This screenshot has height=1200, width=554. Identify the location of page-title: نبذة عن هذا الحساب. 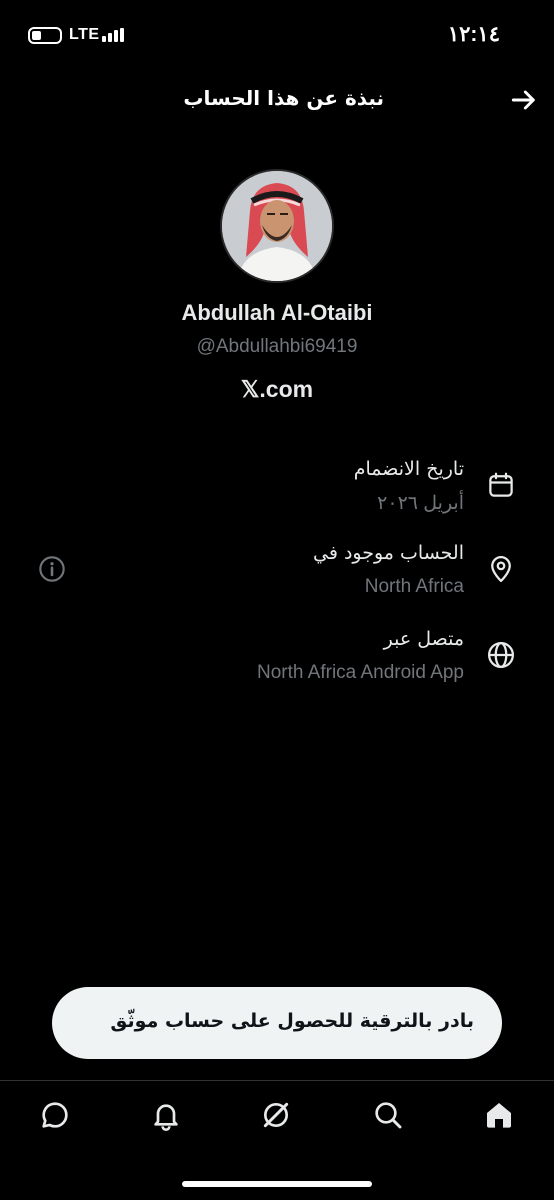
(283, 98).